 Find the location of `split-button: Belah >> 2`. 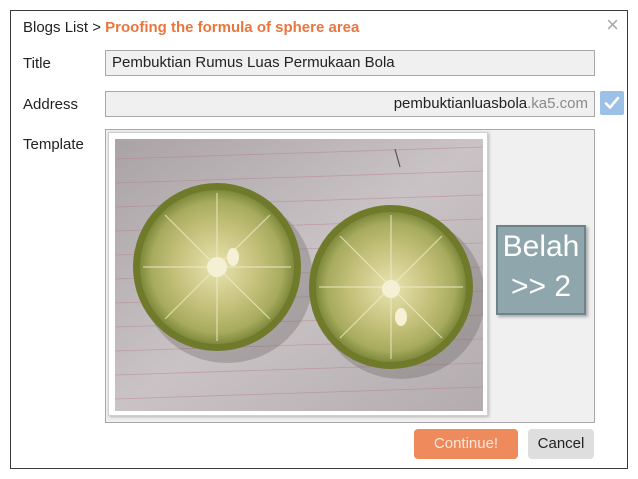

split-button: Belah >> 2 is located at coordinates (541, 270).